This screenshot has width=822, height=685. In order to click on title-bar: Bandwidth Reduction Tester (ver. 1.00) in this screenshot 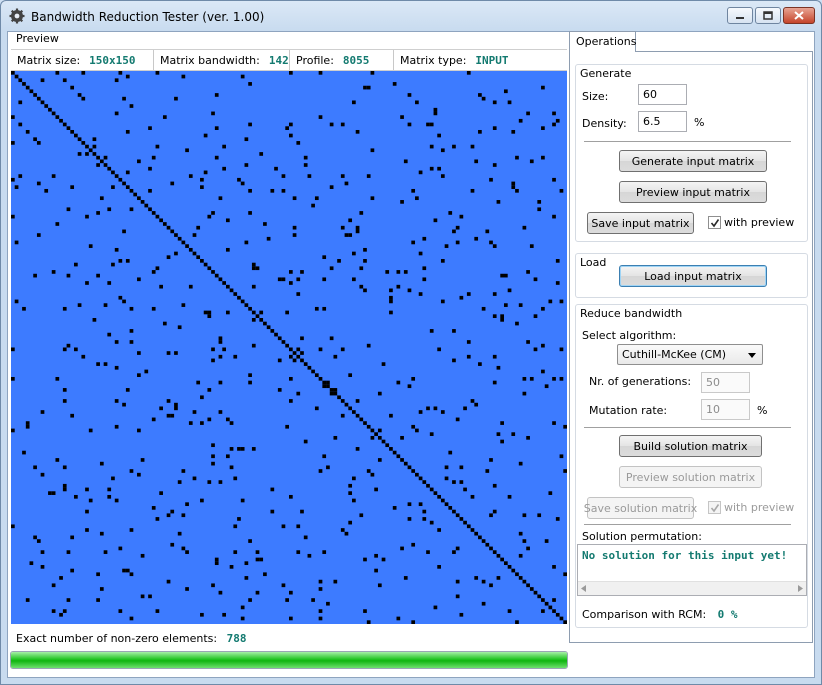, I will do `click(411, 16)`.